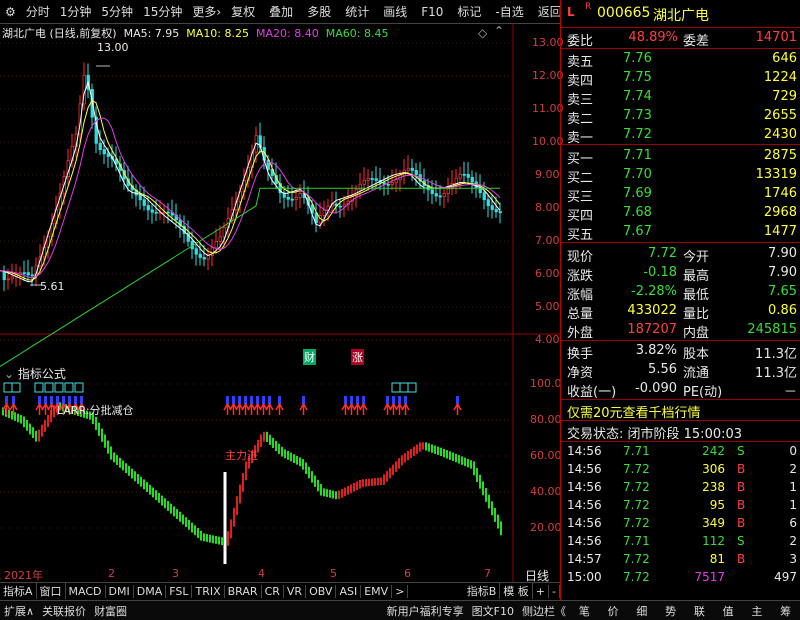 The width and height of the screenshot is (800, 620). What do you see at coordinates (295, 591) in the screenshot?
I see `indicator-tab: VR` at bounding box center [295, 591].